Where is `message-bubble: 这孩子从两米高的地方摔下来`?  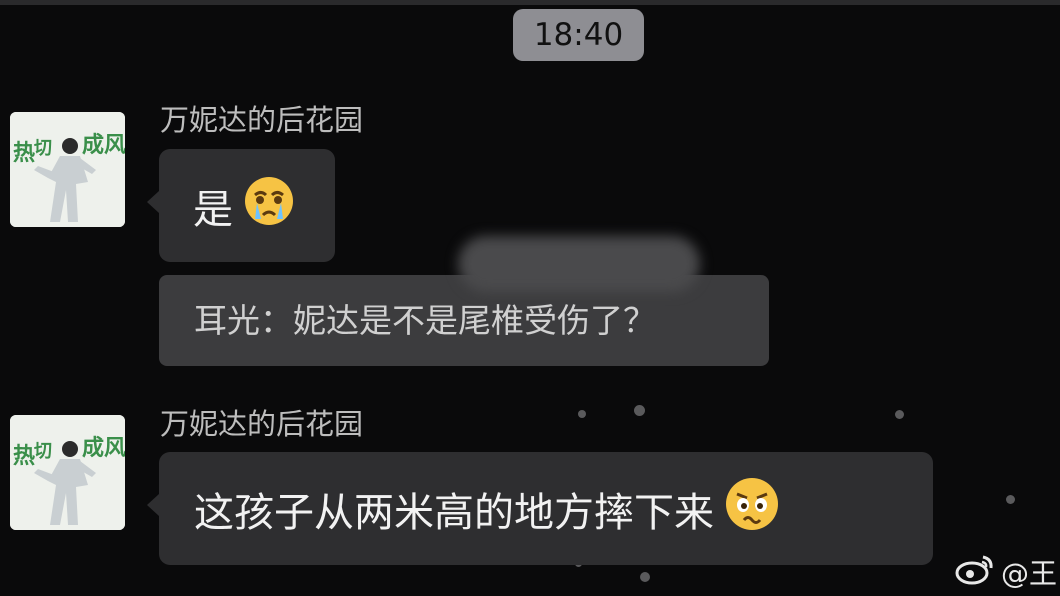
message-bubble: 这孩子从两米高的地方摔下来 is located at coordinates (540, 508).